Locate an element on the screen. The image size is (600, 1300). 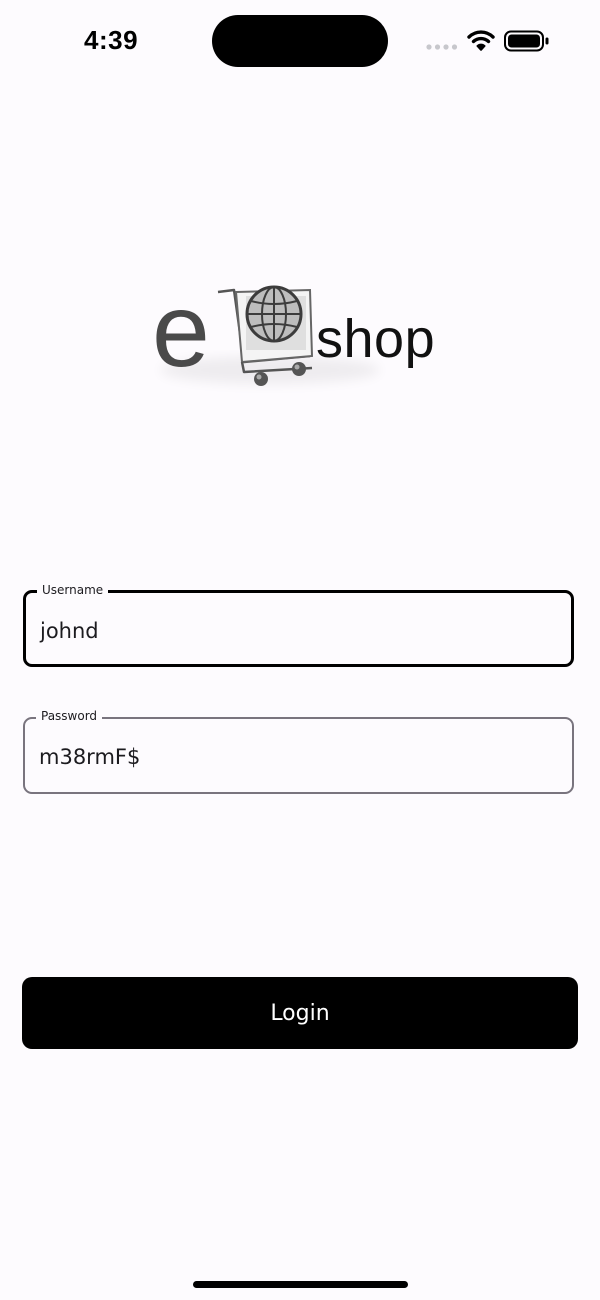
username-label: Username is located at coordinates (73, 590).